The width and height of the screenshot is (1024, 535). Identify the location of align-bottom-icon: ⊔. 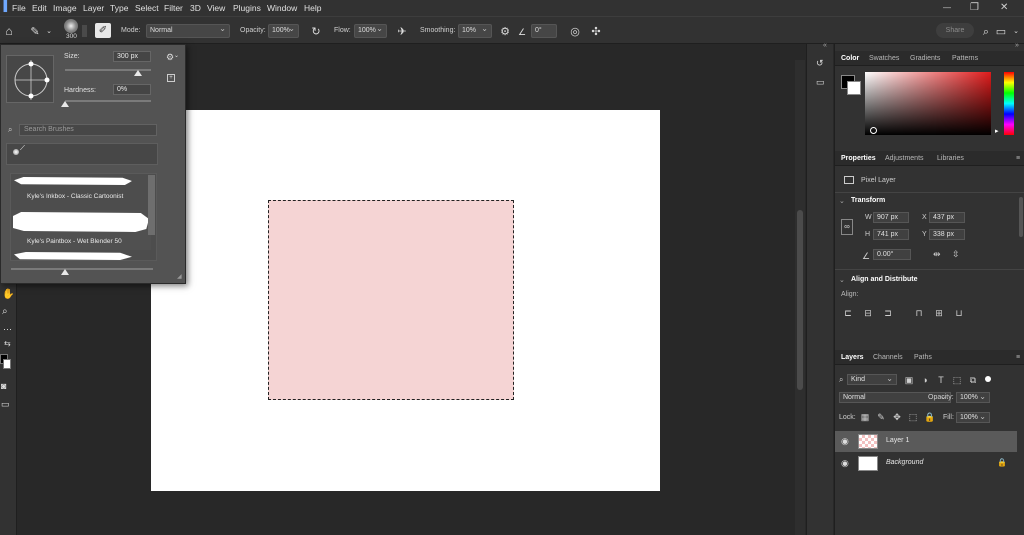
(959, 313).